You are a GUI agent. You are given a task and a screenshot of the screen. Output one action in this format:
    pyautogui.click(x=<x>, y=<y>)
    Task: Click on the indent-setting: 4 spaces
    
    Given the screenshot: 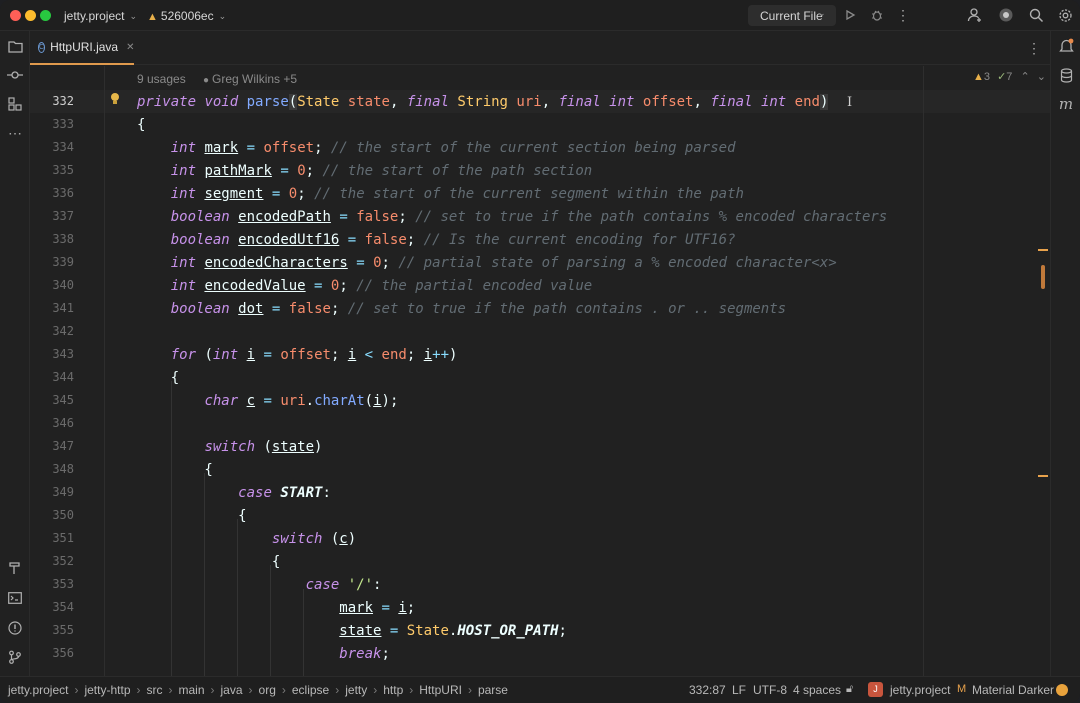 What is the action you would take?
    pyautogui.click(x=817, y=690)
    